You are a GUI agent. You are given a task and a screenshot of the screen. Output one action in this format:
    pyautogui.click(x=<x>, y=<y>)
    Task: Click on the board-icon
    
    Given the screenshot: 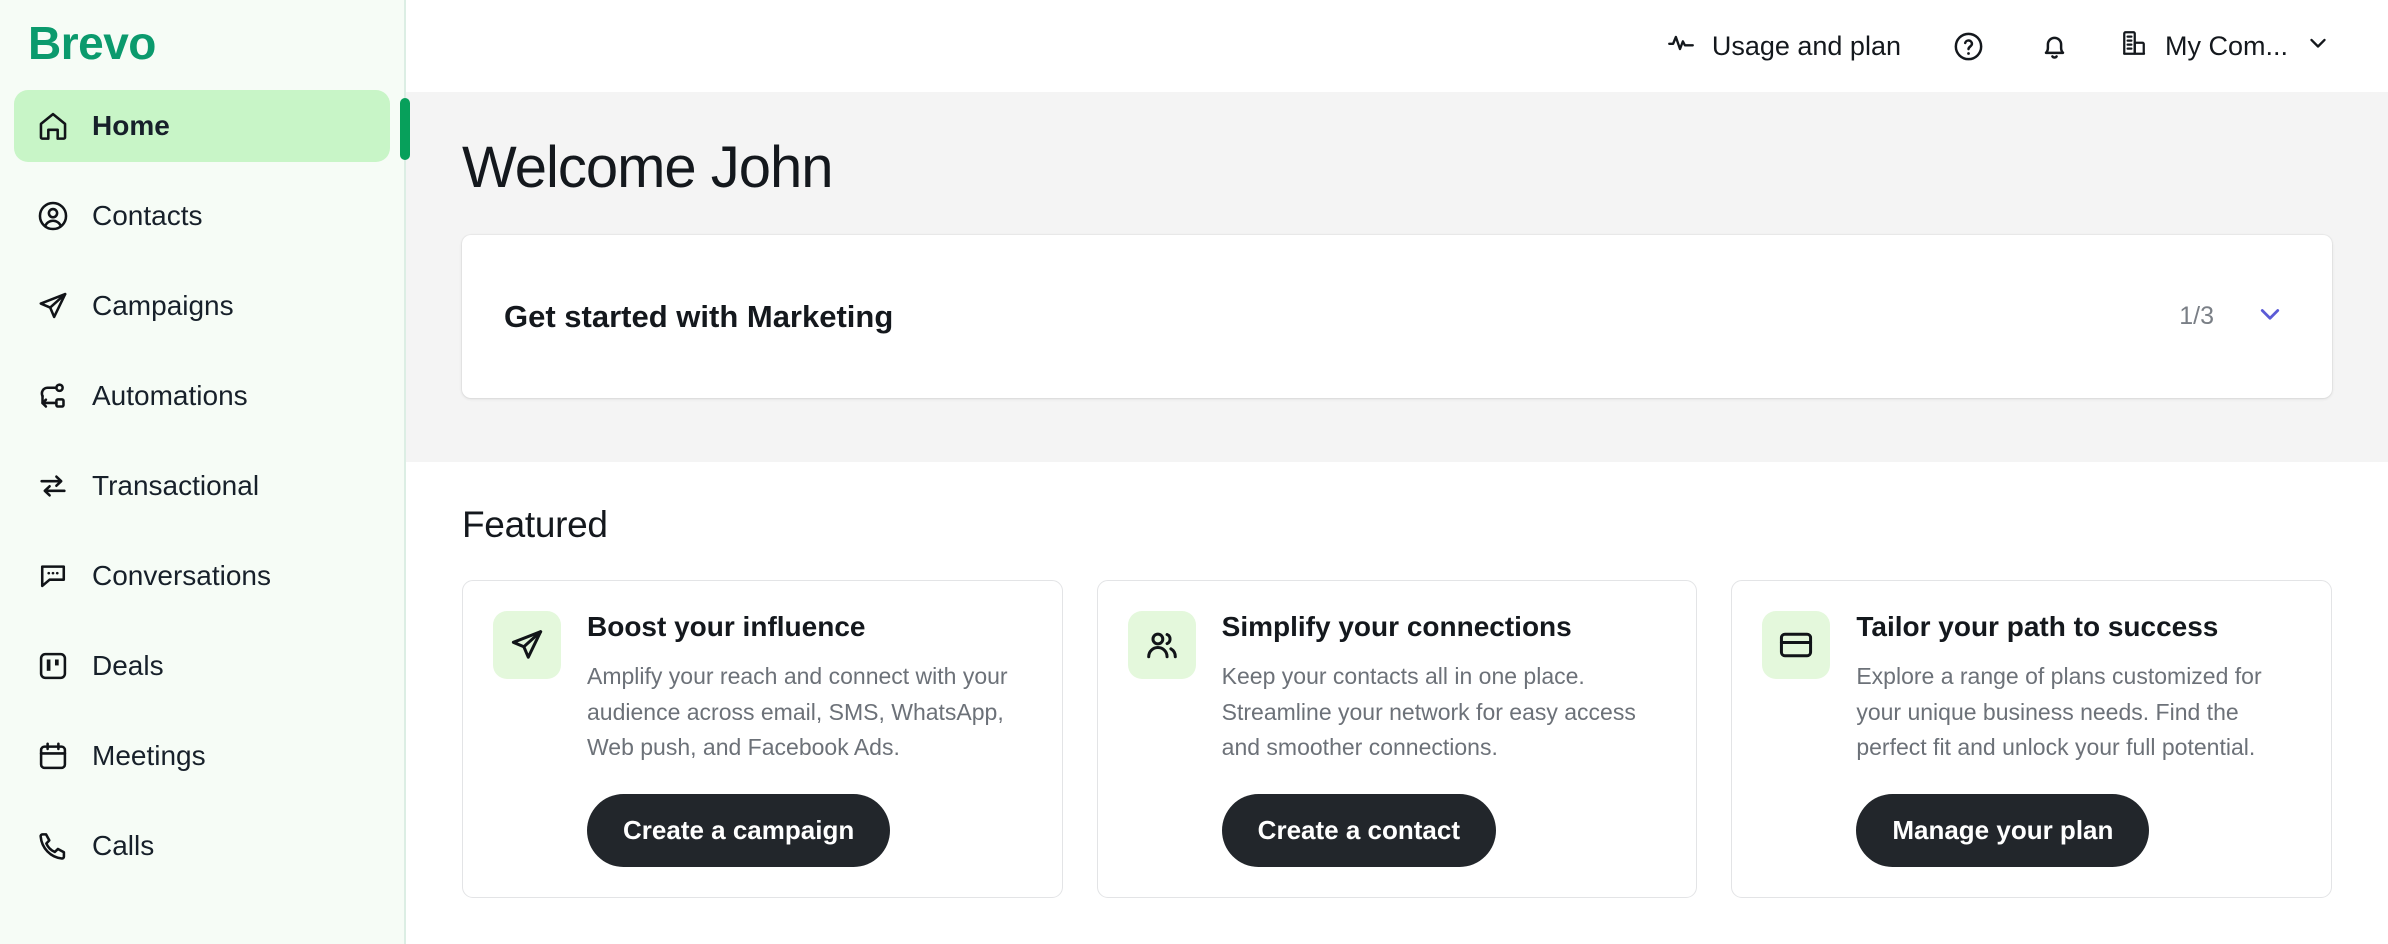 What is the action you would take?
    pyautogui.click(x=53, y=666)
    